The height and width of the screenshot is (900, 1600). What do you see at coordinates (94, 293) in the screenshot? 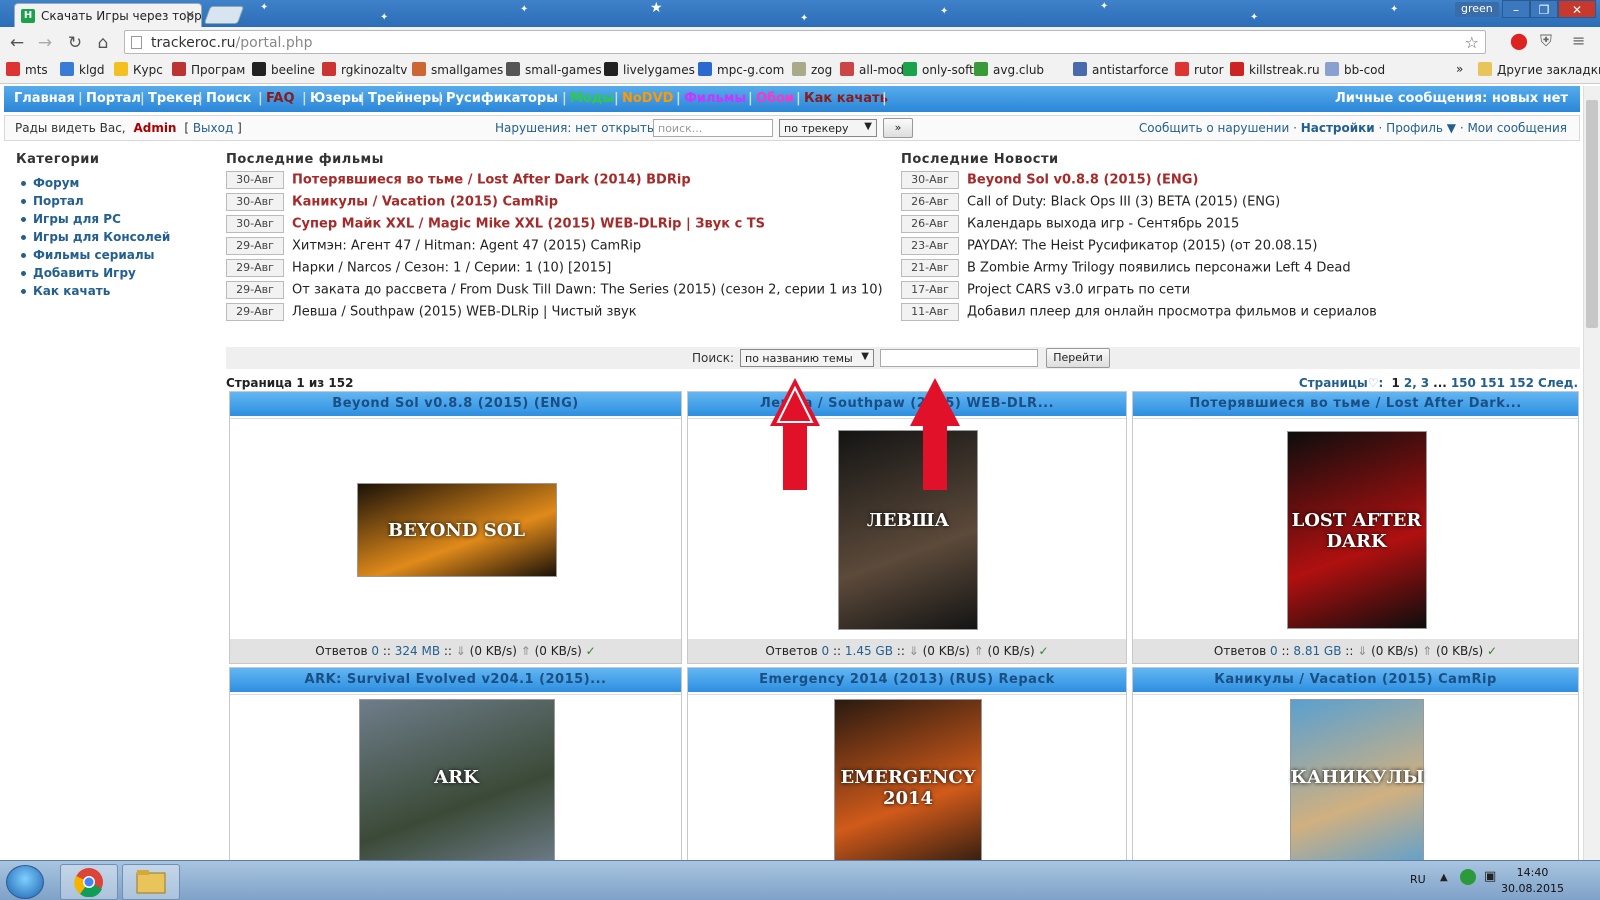
I see `category-link-6: Как качать` at bounding box center [94, 293].